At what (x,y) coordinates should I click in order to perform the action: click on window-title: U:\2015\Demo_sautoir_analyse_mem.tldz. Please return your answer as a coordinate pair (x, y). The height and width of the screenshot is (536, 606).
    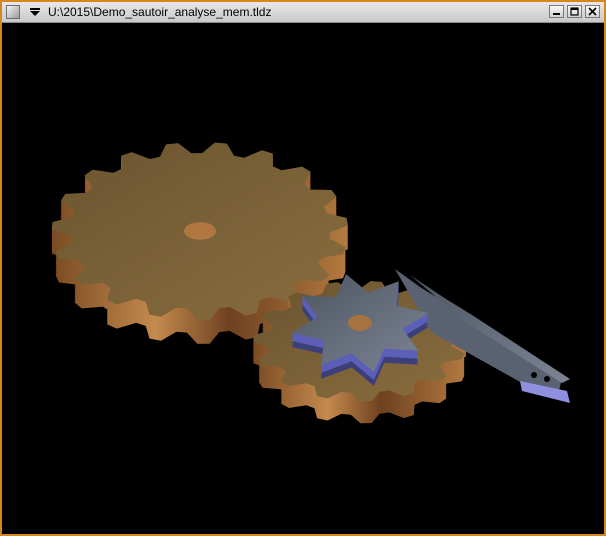
    Looking at the image, I should click on (160, 12).